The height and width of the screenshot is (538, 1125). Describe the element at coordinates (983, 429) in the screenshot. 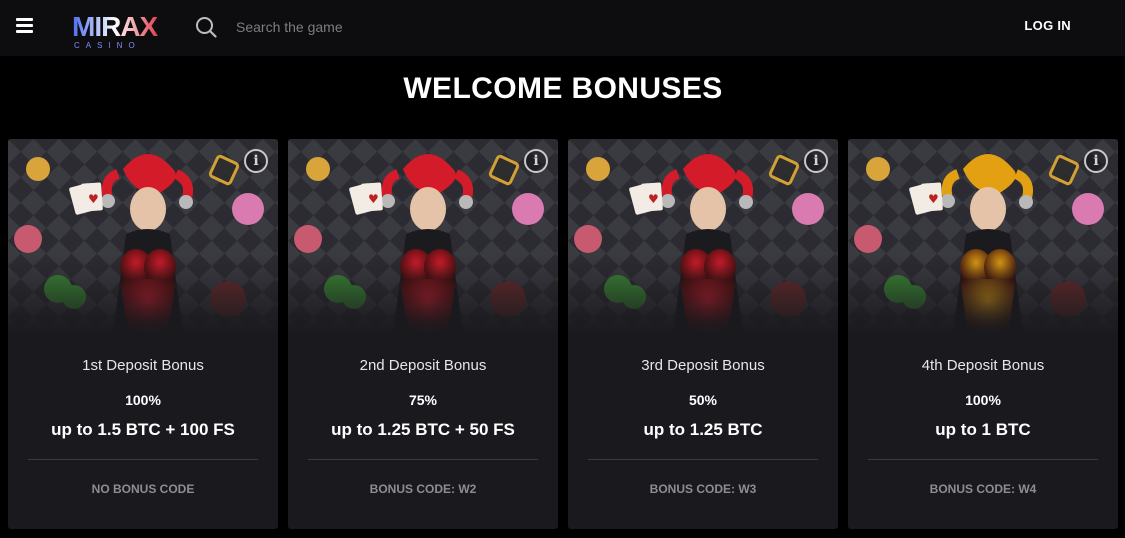

I see `bonus-amount: up to 1 BTC` at that location.